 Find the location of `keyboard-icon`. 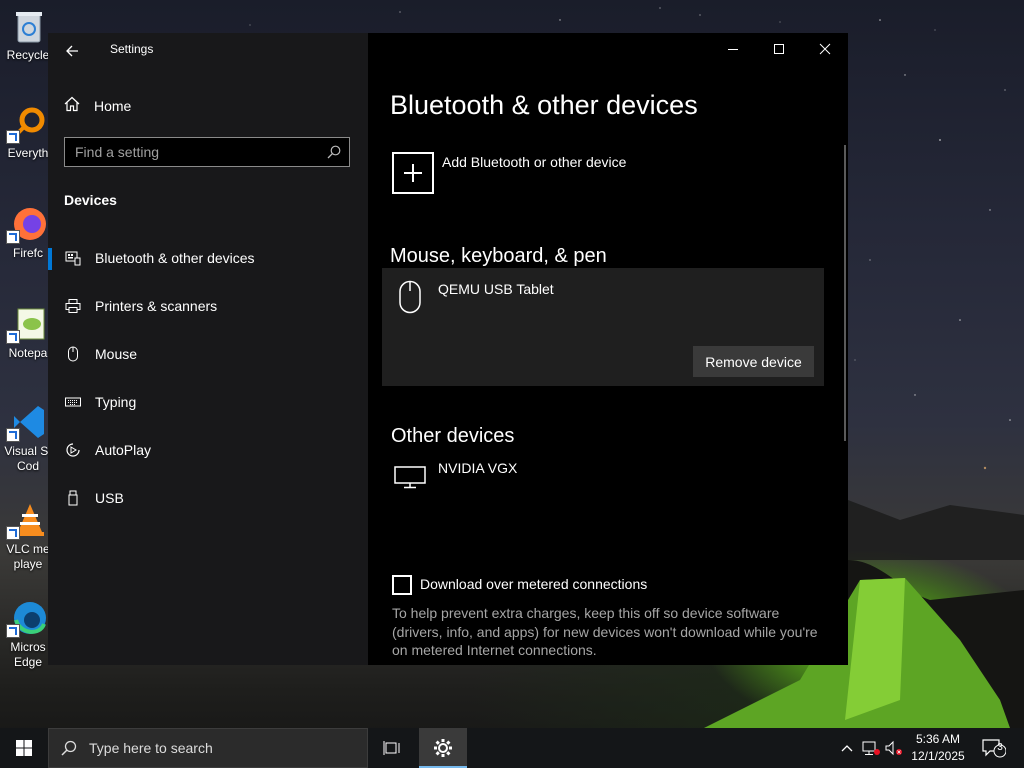

keyboard-icon is located at coordinates (73, 402).